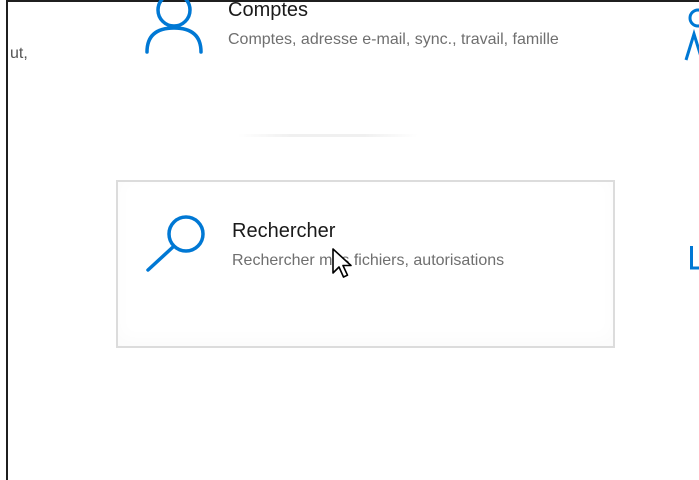 The image size is (699, 480). Describe the element at coordinates (368, 260) in the screenshot. I see `search-tile-description: Rechercher mes fichiers, autorisations` at that location.